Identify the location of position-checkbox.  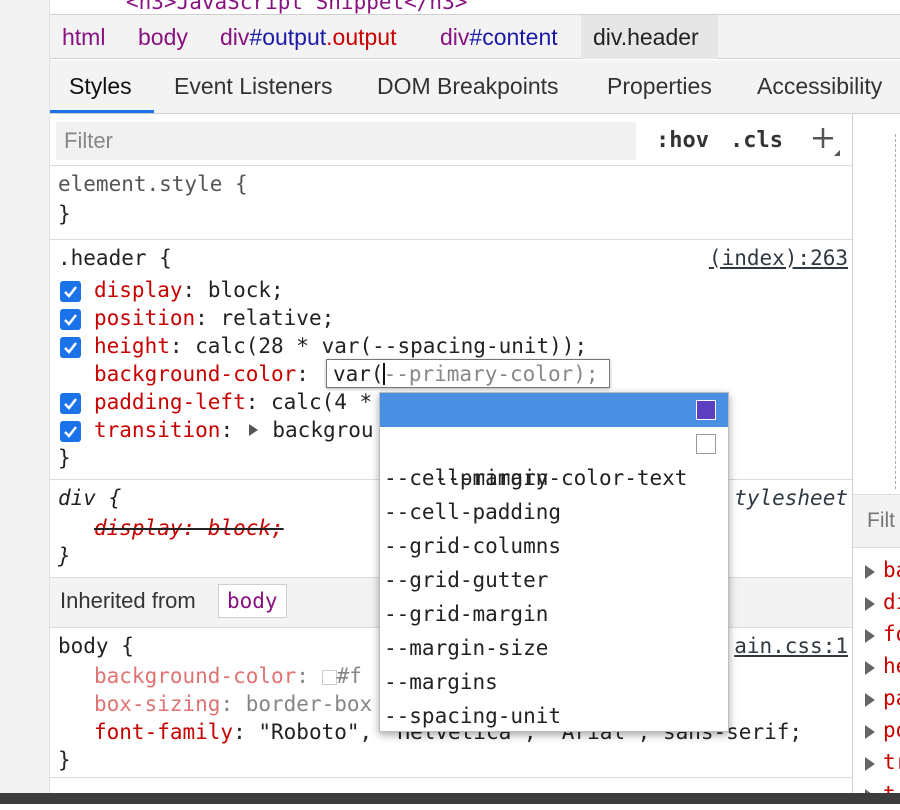
(70, 319).